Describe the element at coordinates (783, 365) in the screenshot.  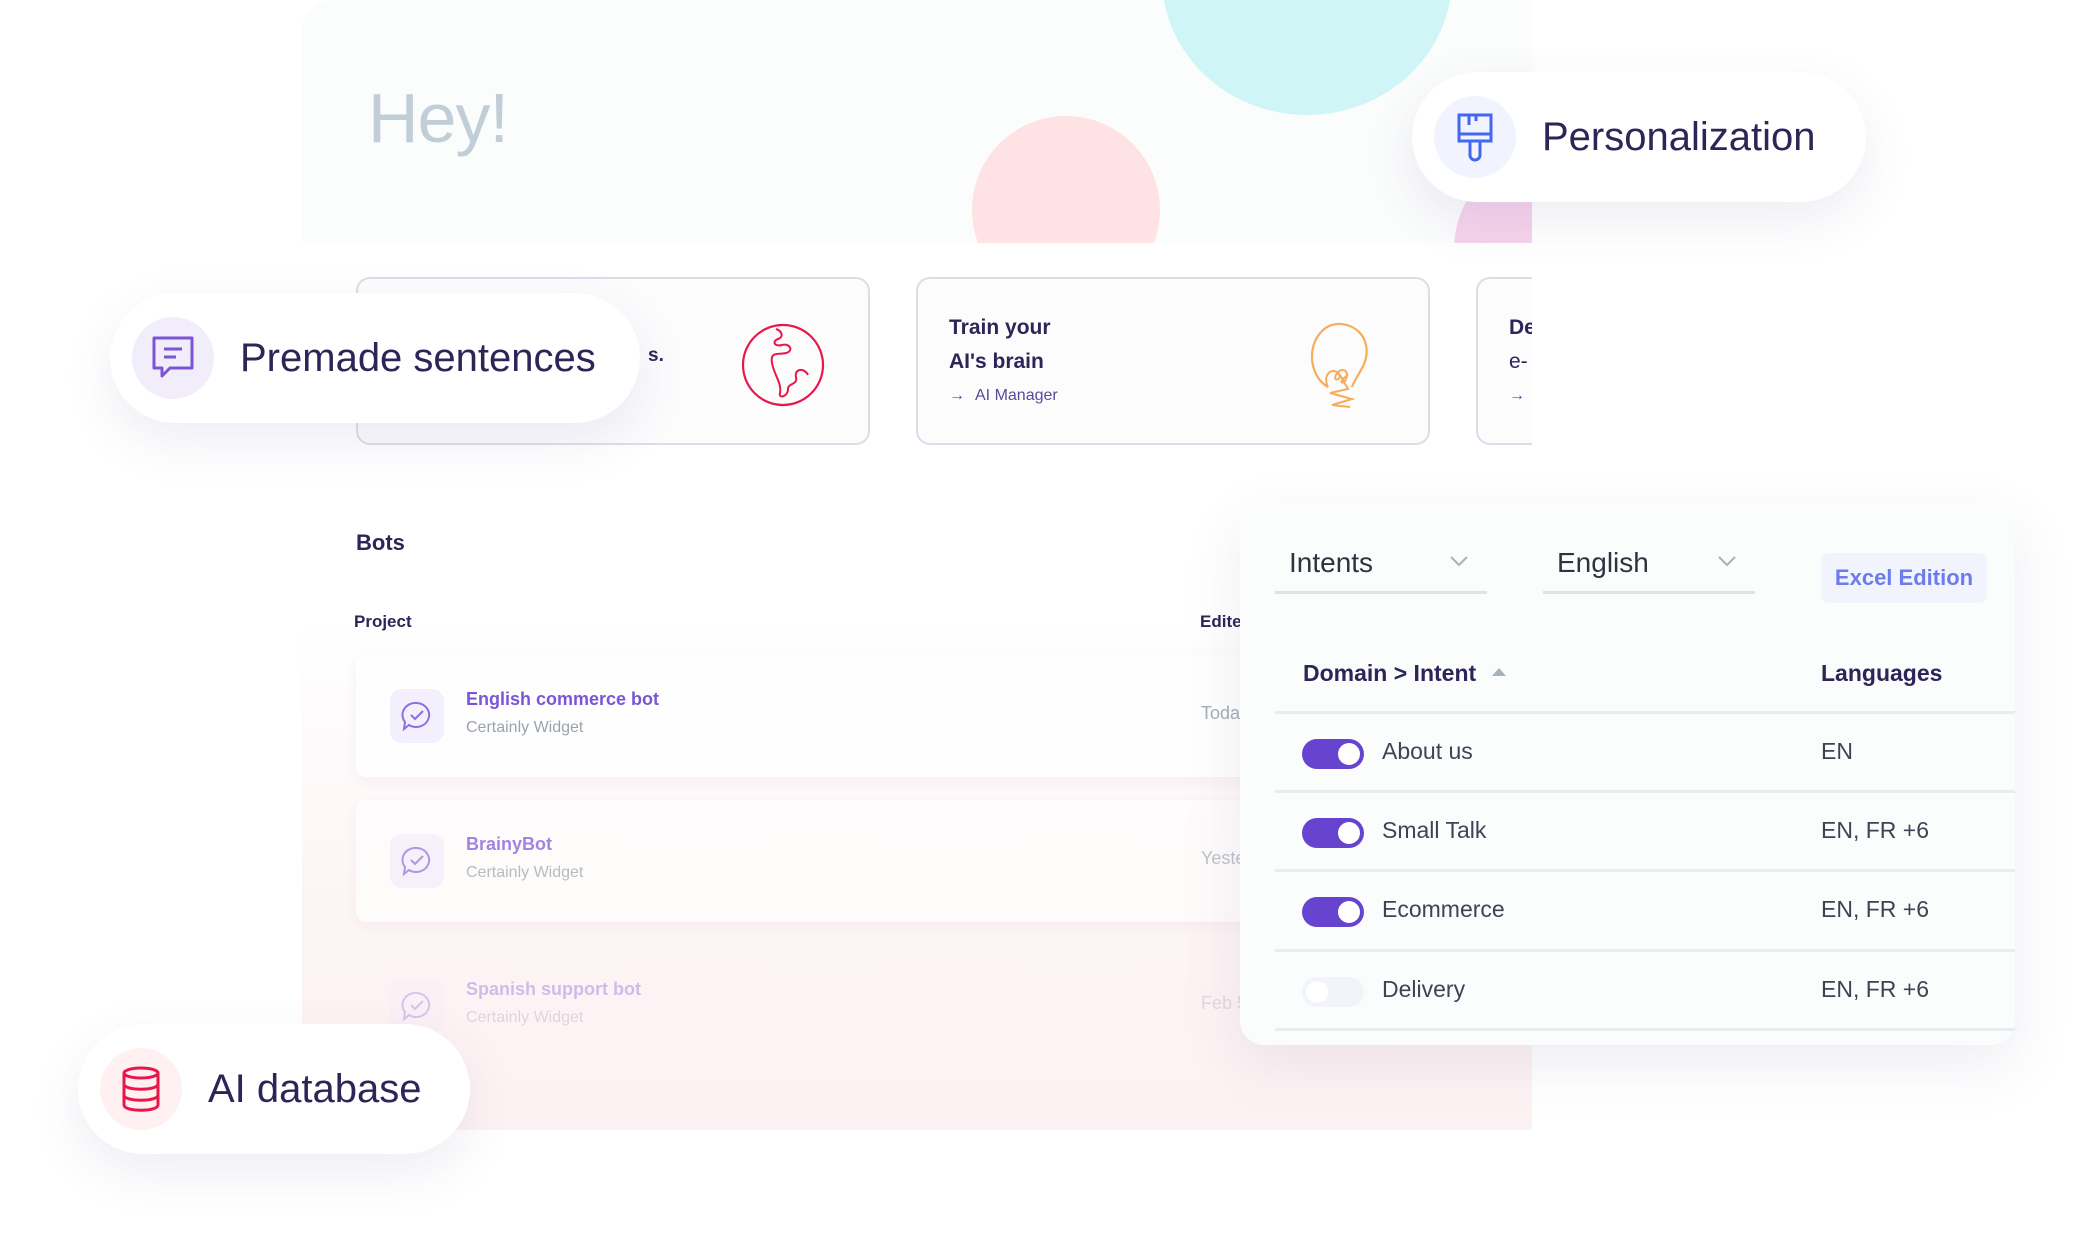
I see `globe-icon` at that location.